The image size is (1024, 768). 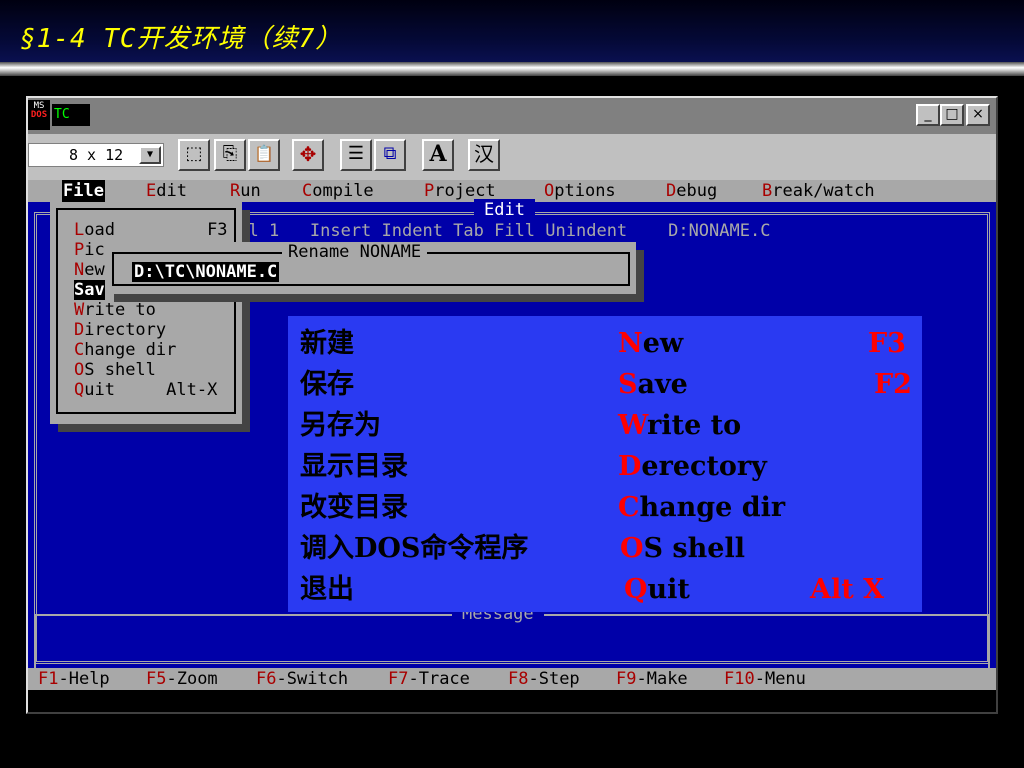 What do you see at coordinates (512, 31) in the screenshot?
I see `slide-header: §1-4 TC开发环境（续7）` at bounding box center [512, 31].